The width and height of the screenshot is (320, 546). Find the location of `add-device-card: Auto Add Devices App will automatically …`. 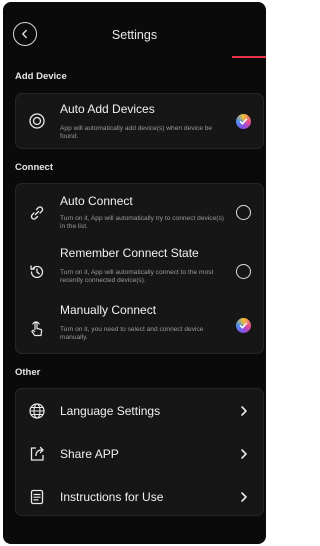

add-device-card: Auto Add Devices App will automatically … is located at coordinates (139, 121).